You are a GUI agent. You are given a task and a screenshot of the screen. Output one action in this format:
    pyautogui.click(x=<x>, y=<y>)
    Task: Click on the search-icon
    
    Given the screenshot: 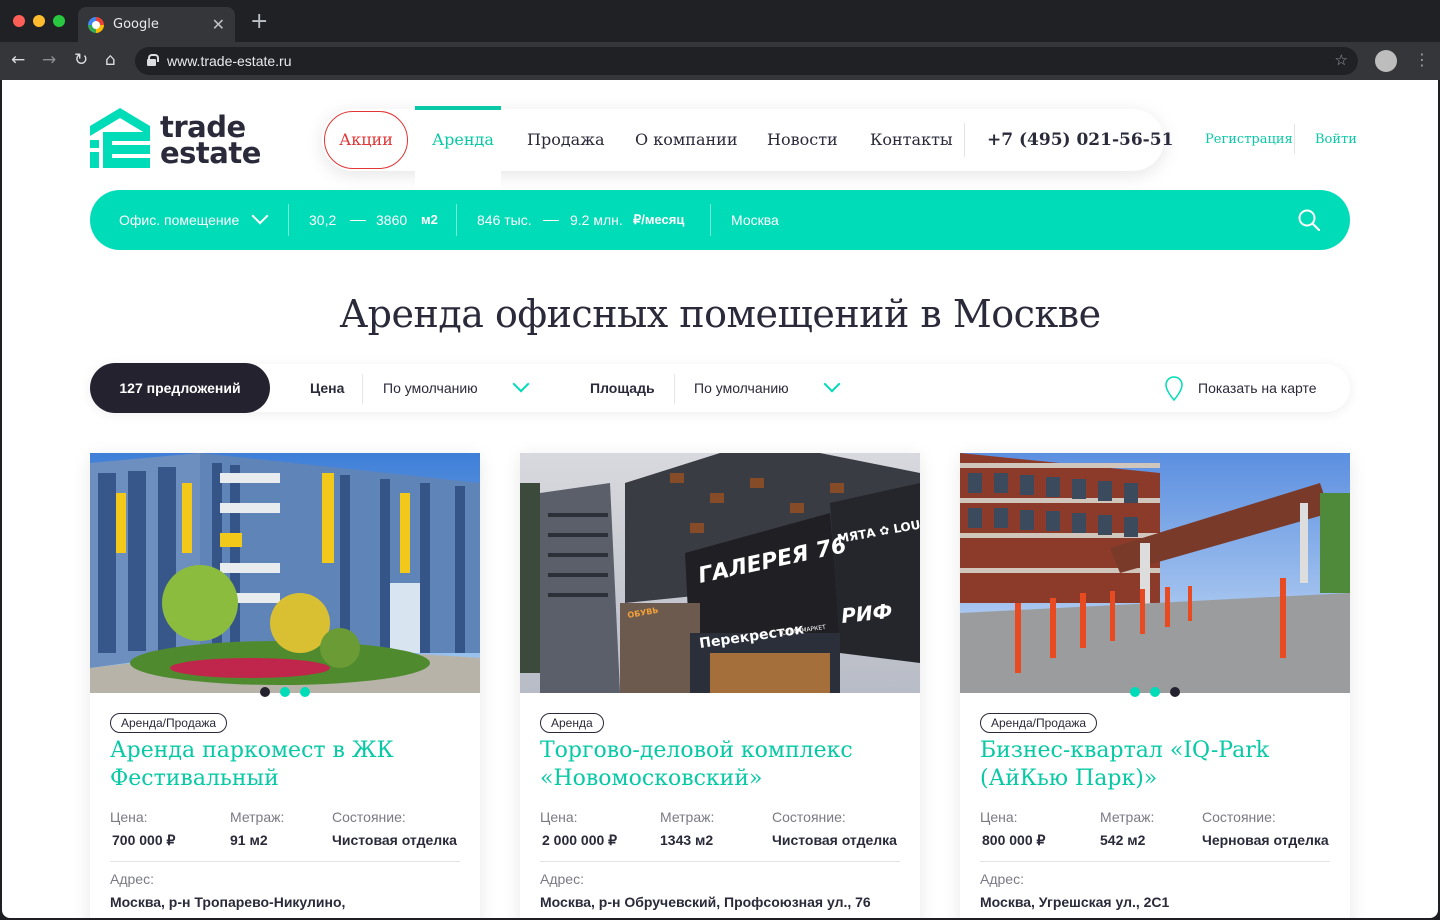 What is the action you would take?
    pyautogui.click(x=1309, y=220)
    